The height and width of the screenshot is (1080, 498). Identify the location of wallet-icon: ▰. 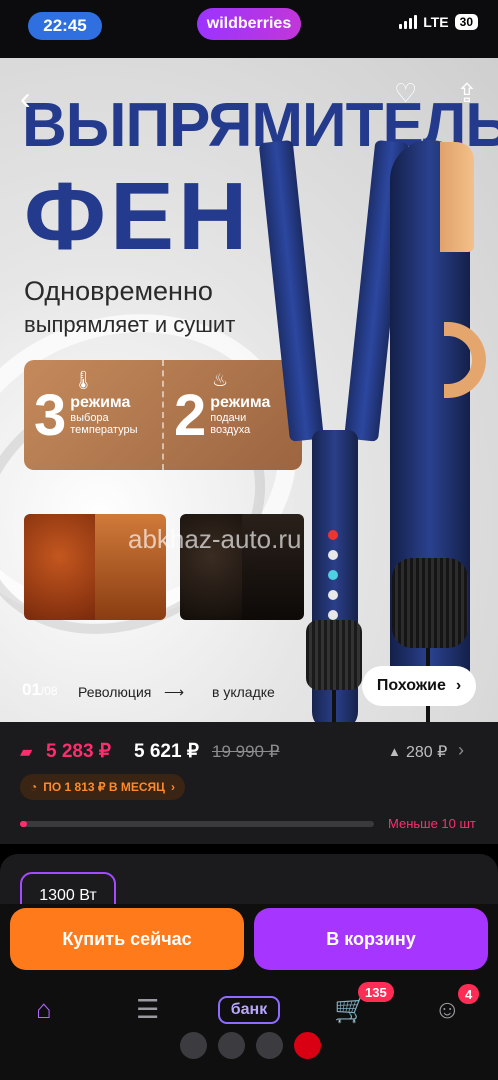
(26, 752).